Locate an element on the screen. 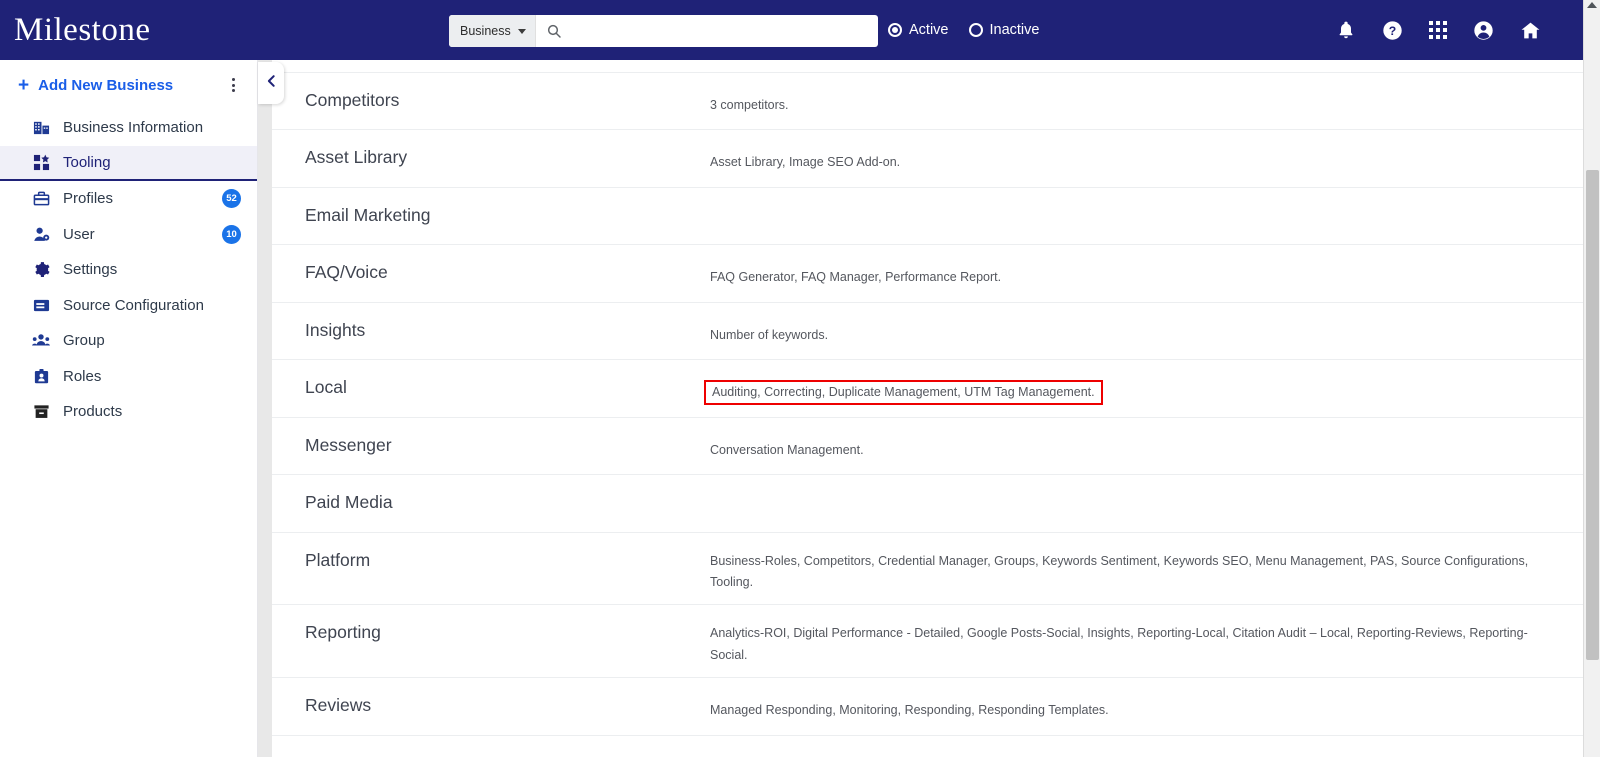  radio-inactive-label: Inactive is located at coordinates (1014, 30).